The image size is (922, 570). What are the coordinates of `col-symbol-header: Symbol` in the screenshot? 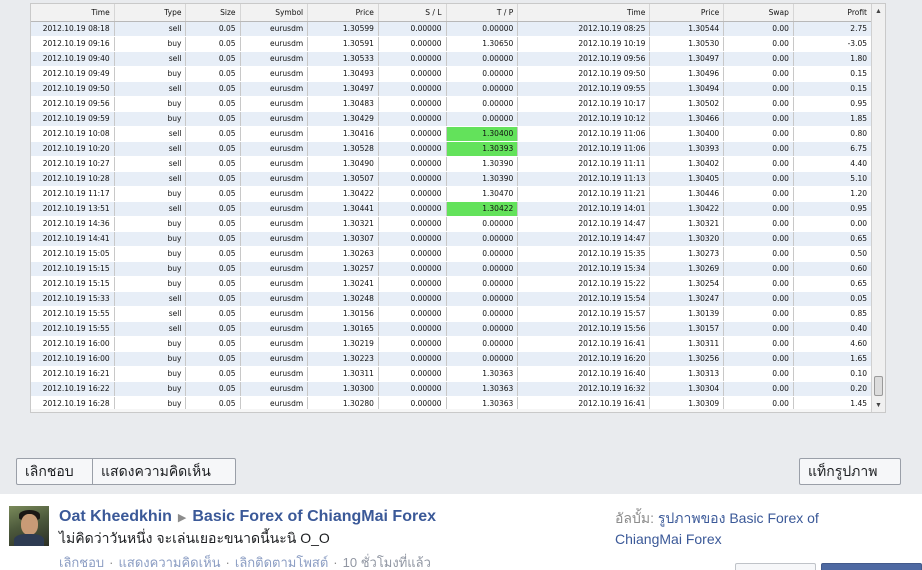 It's located at (274, 13).